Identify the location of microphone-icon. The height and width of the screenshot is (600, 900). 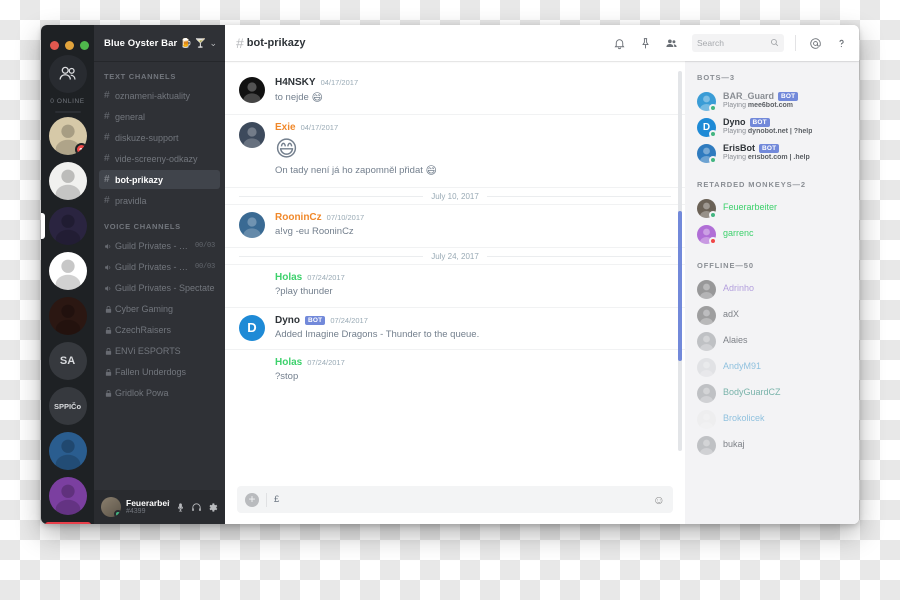
(180, 507).